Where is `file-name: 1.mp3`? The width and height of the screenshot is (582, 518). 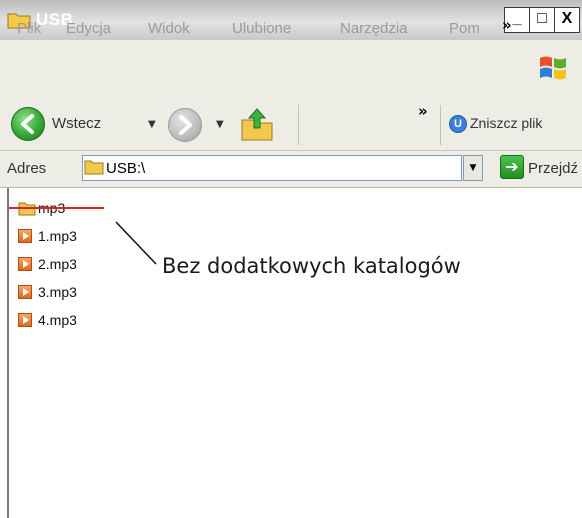 file-name: 1.mp3 is located at coordinates (57, 236).